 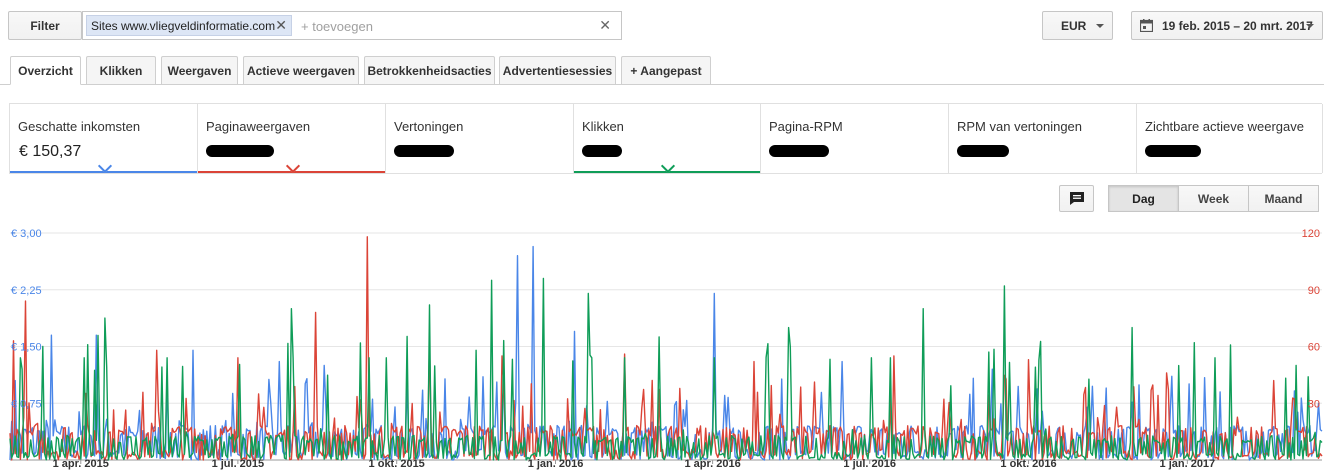 I want to click on scorecard-label: RPM van vertoningen, so click(x=1020, y=126).